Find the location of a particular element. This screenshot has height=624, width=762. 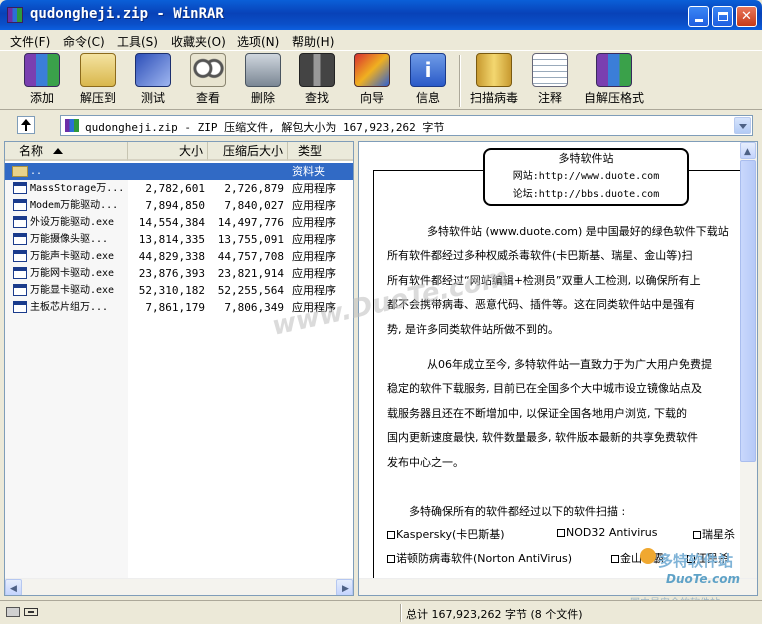

duote-logo-watermark: 多特软件站 DuoTe.com 国内最安全的软件站 is located at coordinates (695, 578).